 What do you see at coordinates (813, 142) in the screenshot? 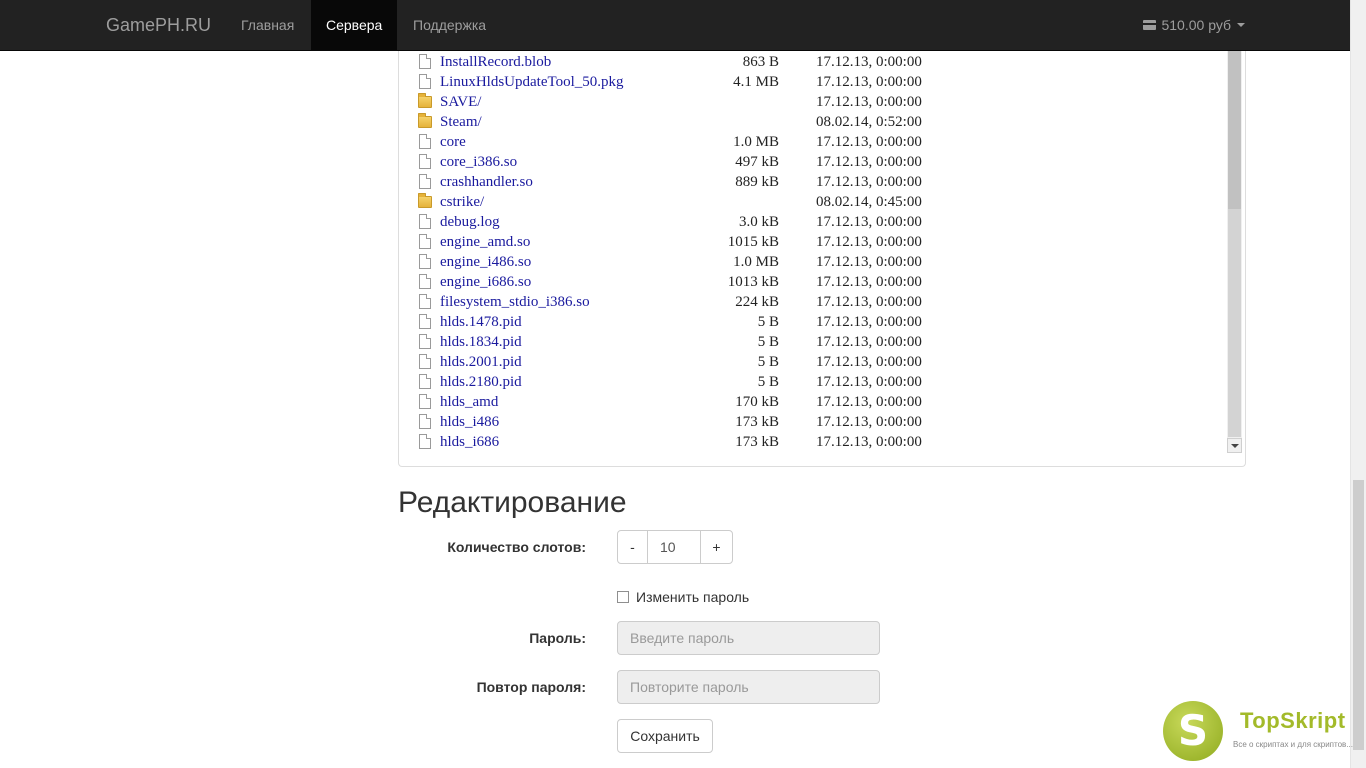
I see `file-row: core 1.0 MB 17.12.13, 0:00:00` at bounding box center [813, 142].